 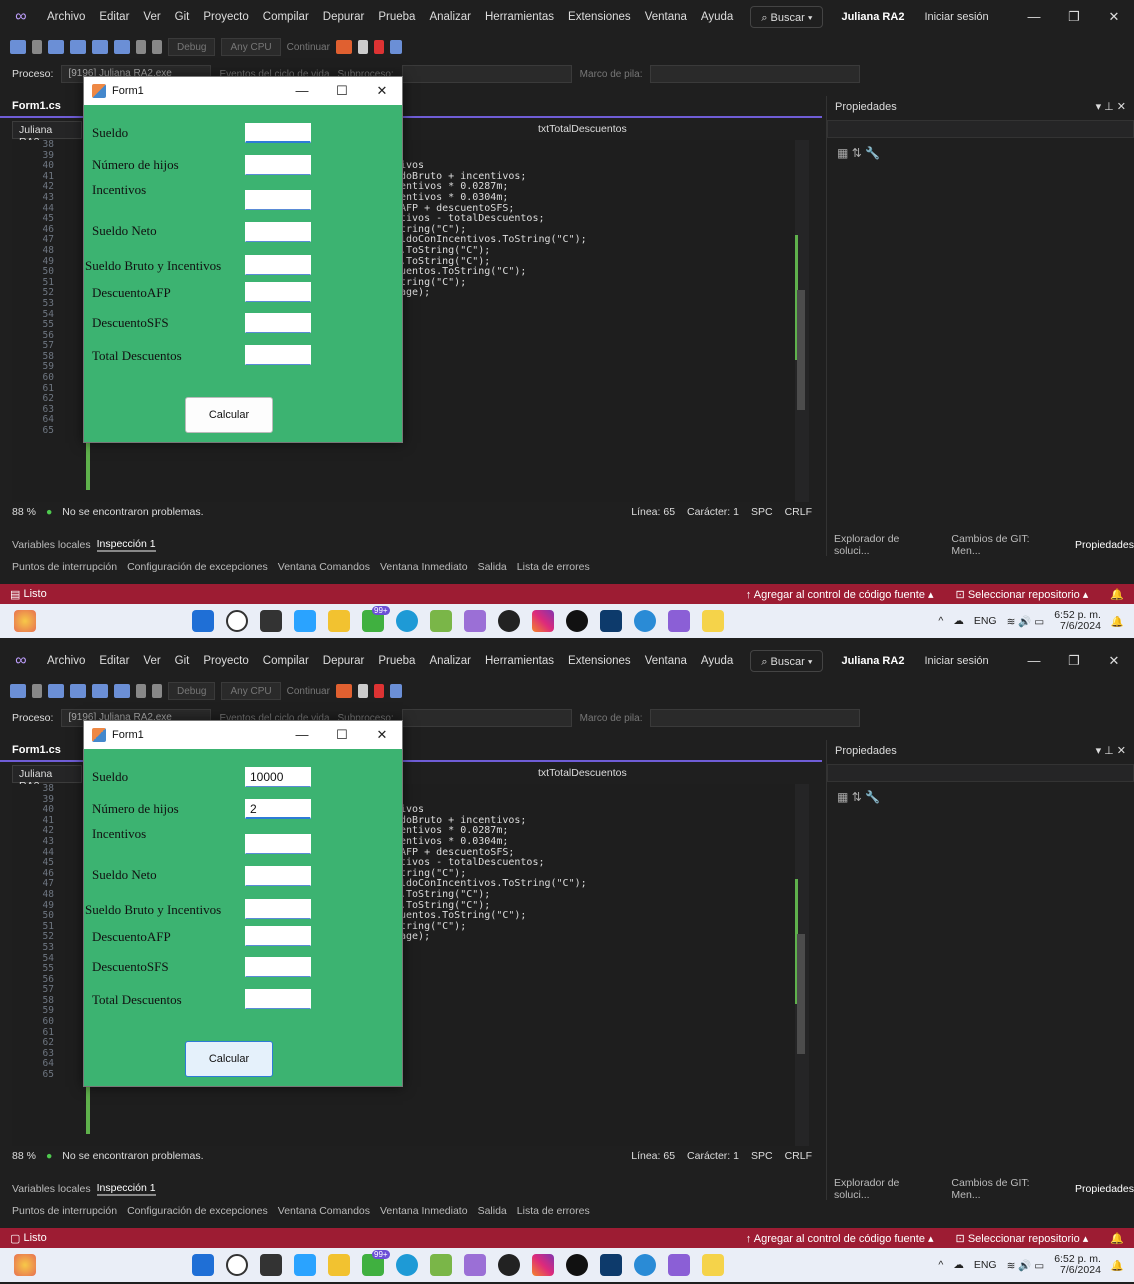 What do you see at coordinates (958, 621) in the screenshot?
I see `onedrive-icon: ☁` at bounding box center [958, 621].